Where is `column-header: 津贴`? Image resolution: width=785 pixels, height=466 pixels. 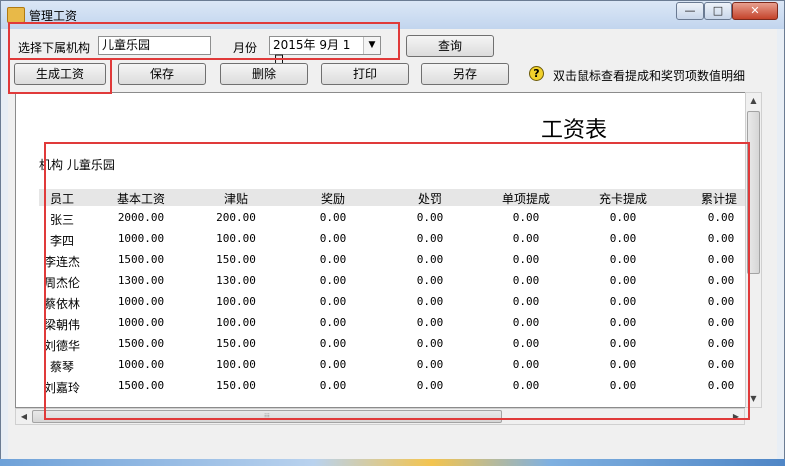
column-header: 津贴 is located at coordinates (235, 199).